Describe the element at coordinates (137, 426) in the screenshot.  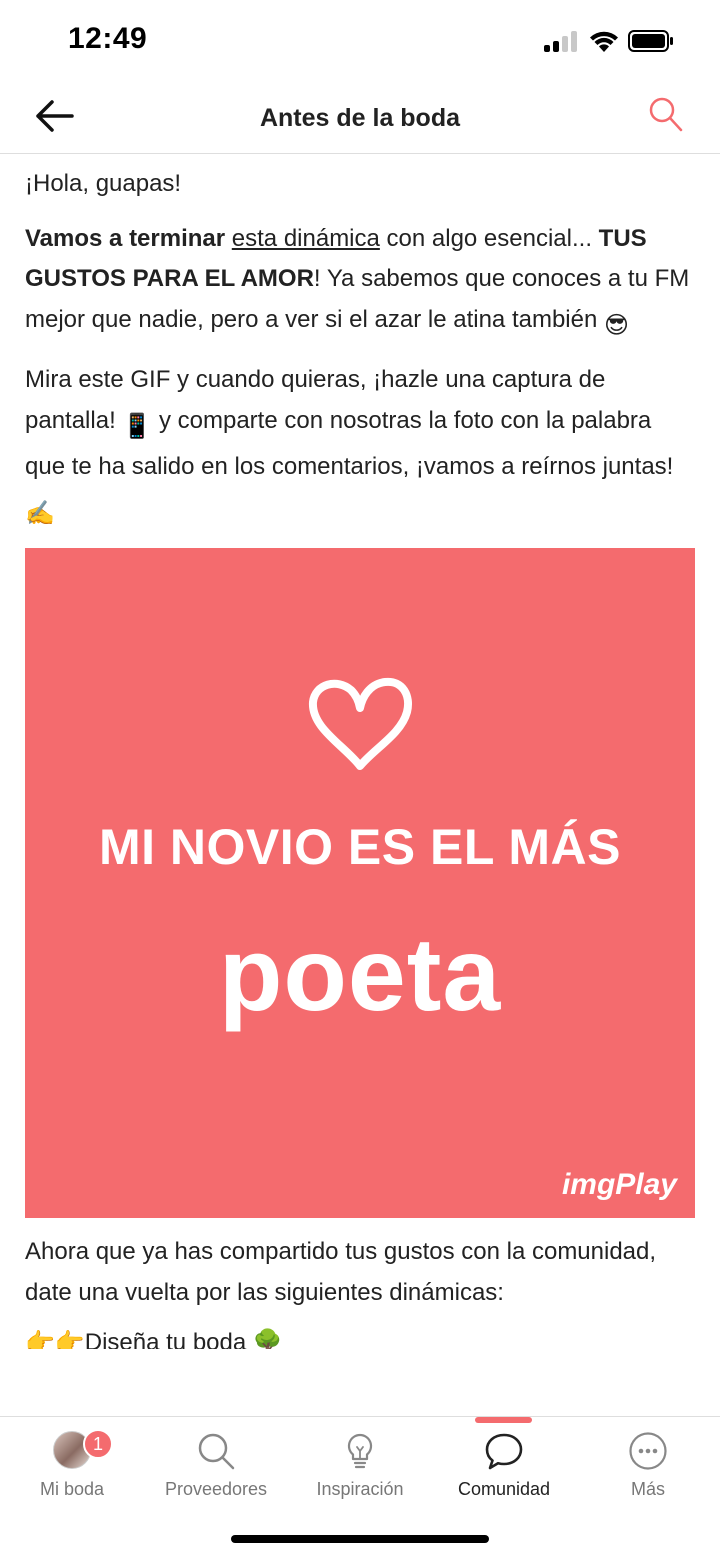
I see `phone-emoji-icon: 📱` at that location.